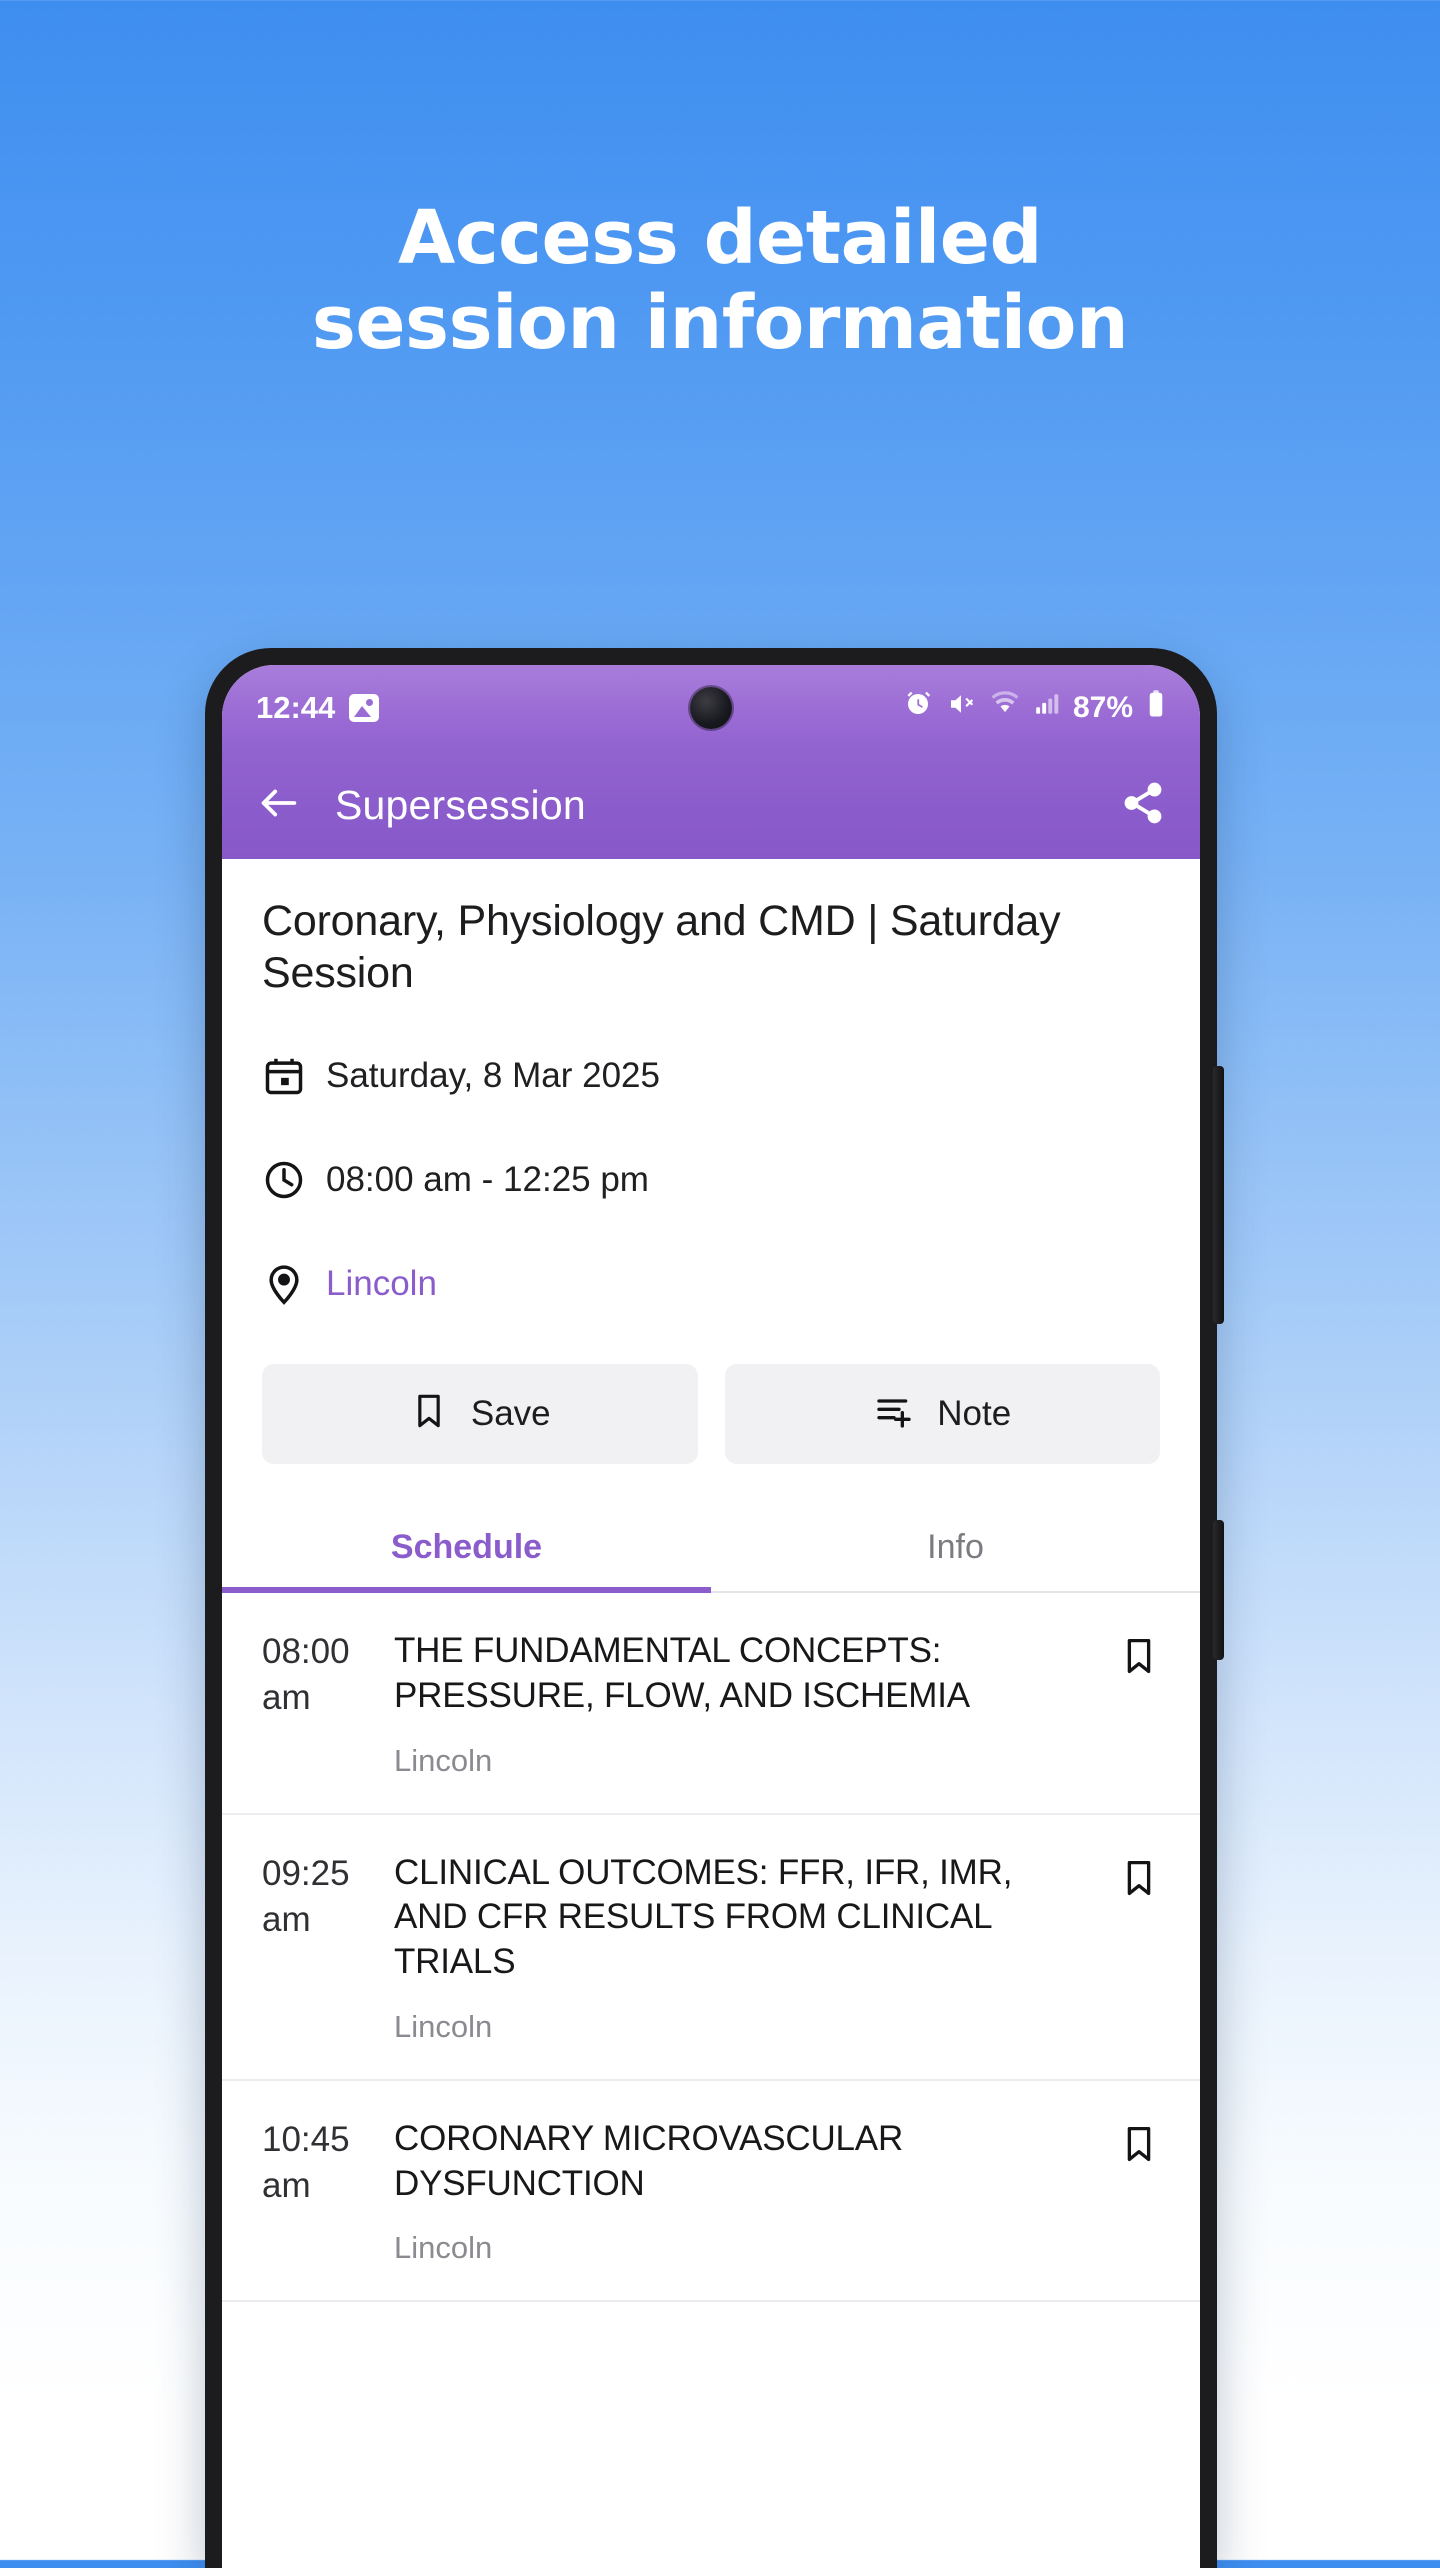  Describe the element at coordinates (1156, 708) in the screenshot. I see `battery-icon` at that location.